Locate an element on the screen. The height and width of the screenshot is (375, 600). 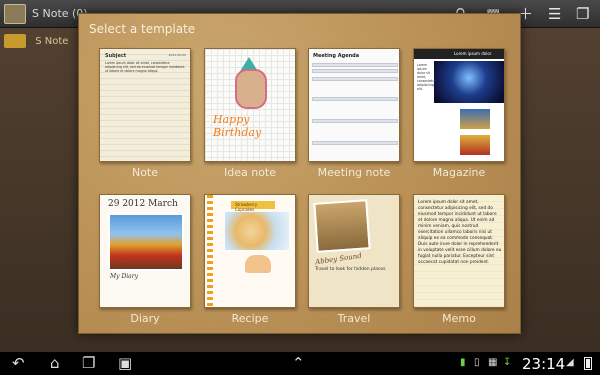
image-icon: ▦ is located at coordinates (493, 362).